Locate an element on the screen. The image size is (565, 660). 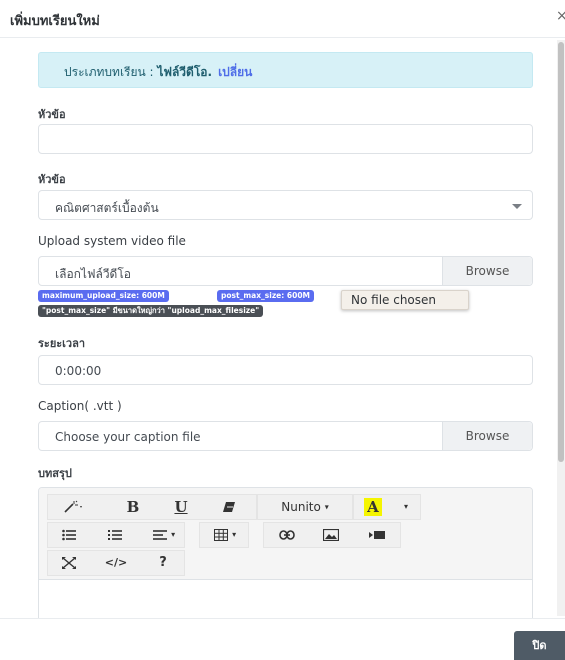
alert-text: ประเภทบทเรียน : ไฟล์วีดีโอ. เปลี่ยน is located at coordinates (158, 72).